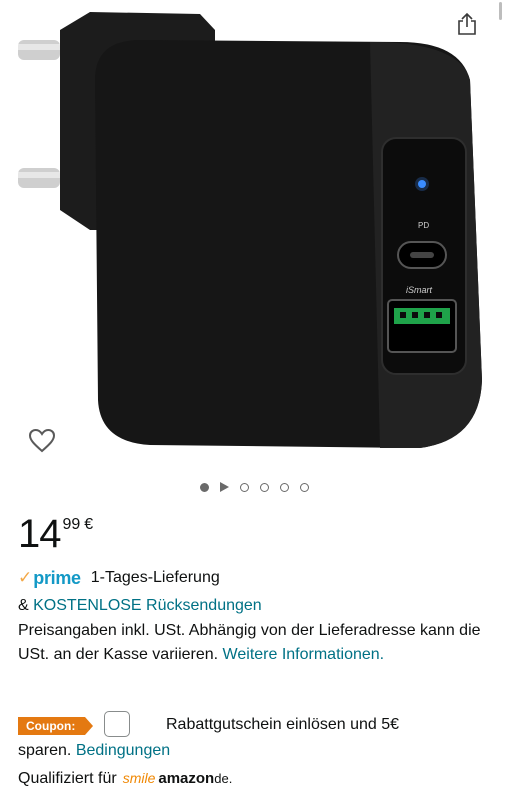 The image size is (508, 800). I want to click on coupon-text: Rabattgutschein einlösen und 5€, so click(283, 724).